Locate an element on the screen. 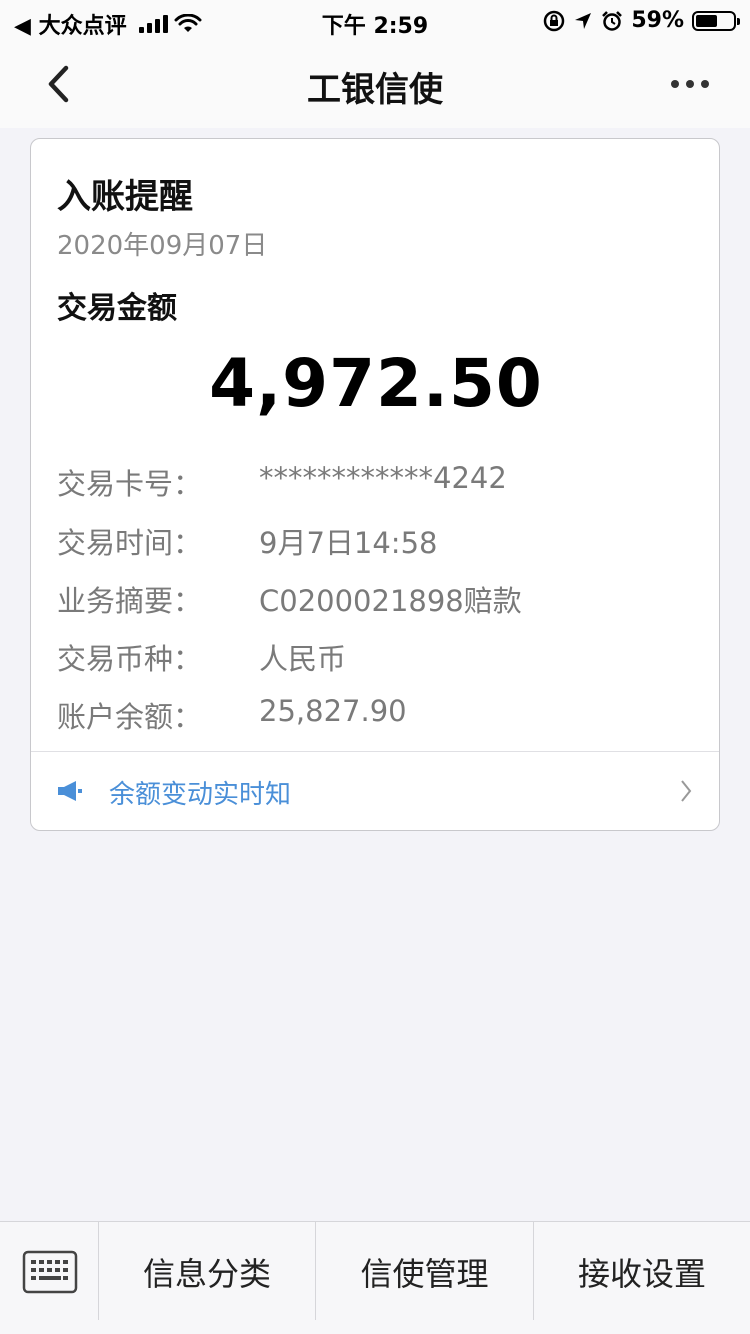  card-date: 2020年09月07日 is located at coordinates (162, 246).